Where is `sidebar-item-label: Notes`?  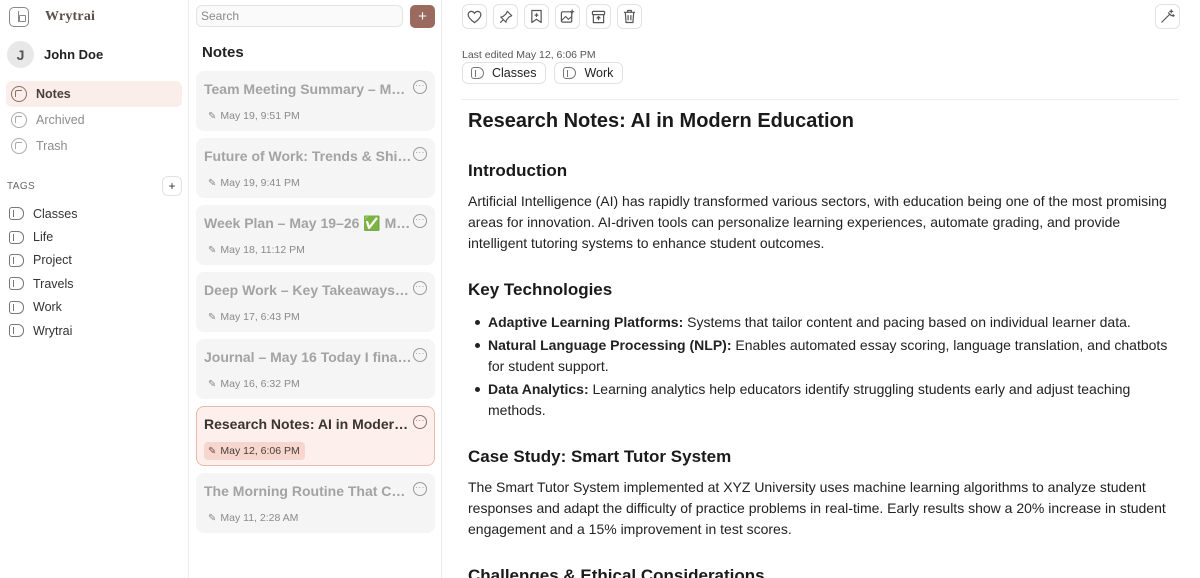 sidebar-item-label: Notes is located at coordinates (53, 94).